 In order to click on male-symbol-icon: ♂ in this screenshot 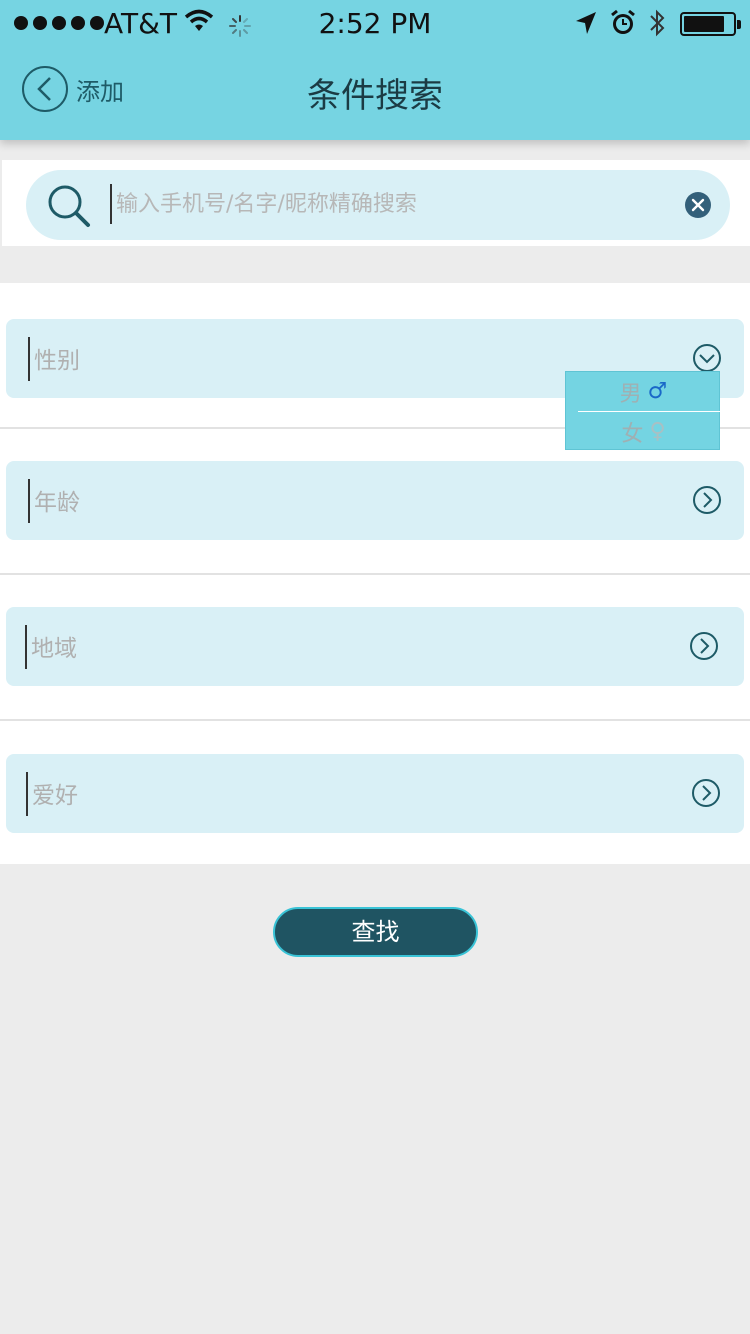, I will do `click(657, 391)`.